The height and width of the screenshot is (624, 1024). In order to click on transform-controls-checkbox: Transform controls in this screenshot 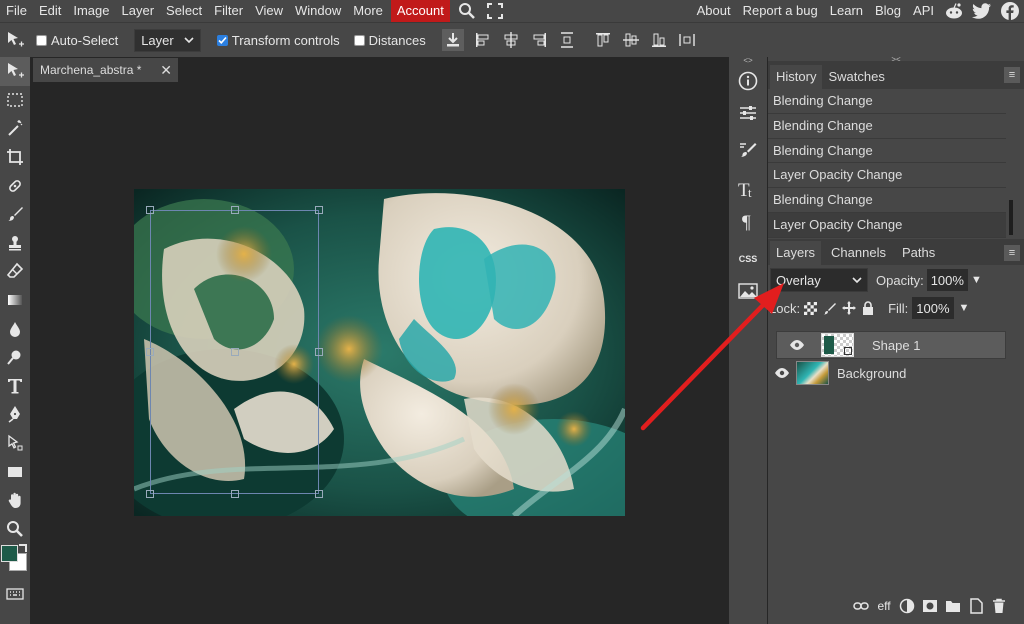, I will do `click(278, 40)`.